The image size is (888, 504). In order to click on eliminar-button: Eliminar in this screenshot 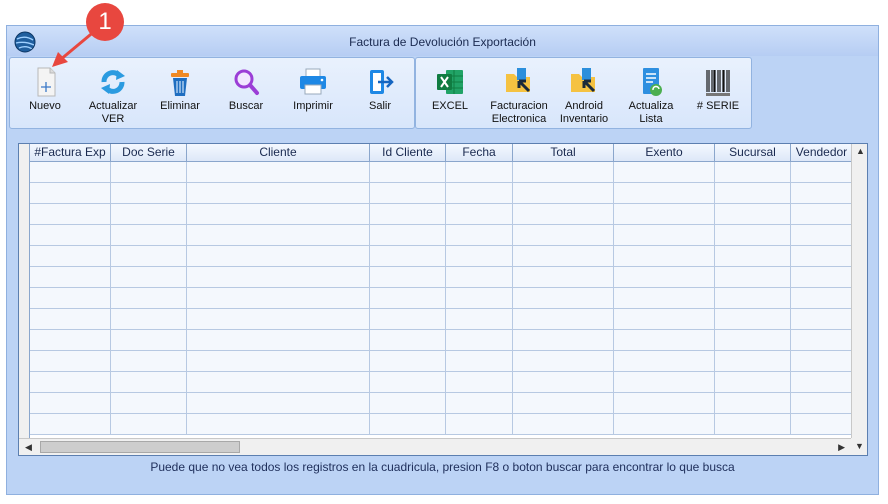, I will do `click(180, 93)`.